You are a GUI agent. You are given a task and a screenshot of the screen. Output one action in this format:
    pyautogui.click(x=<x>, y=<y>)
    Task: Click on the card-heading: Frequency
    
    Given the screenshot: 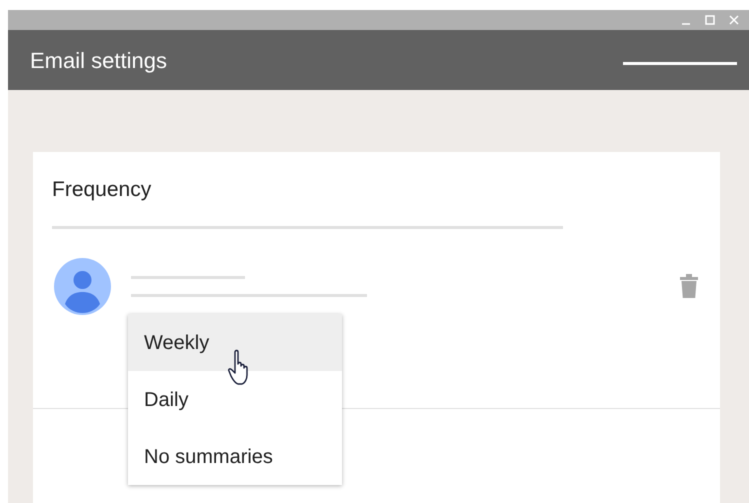 What is the action you would take?
    pyautogui.click(x=102, y=190)
    